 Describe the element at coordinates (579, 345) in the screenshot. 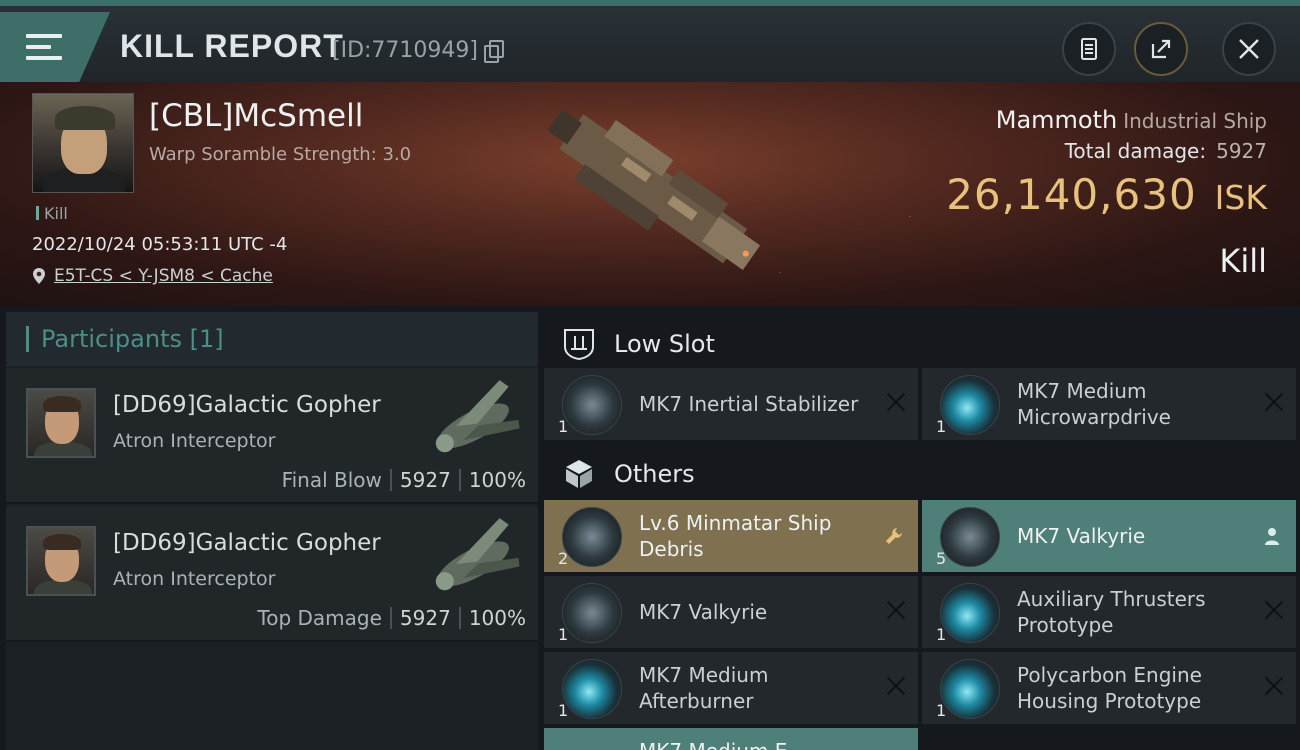

I see `low-slot-icon` at that location.